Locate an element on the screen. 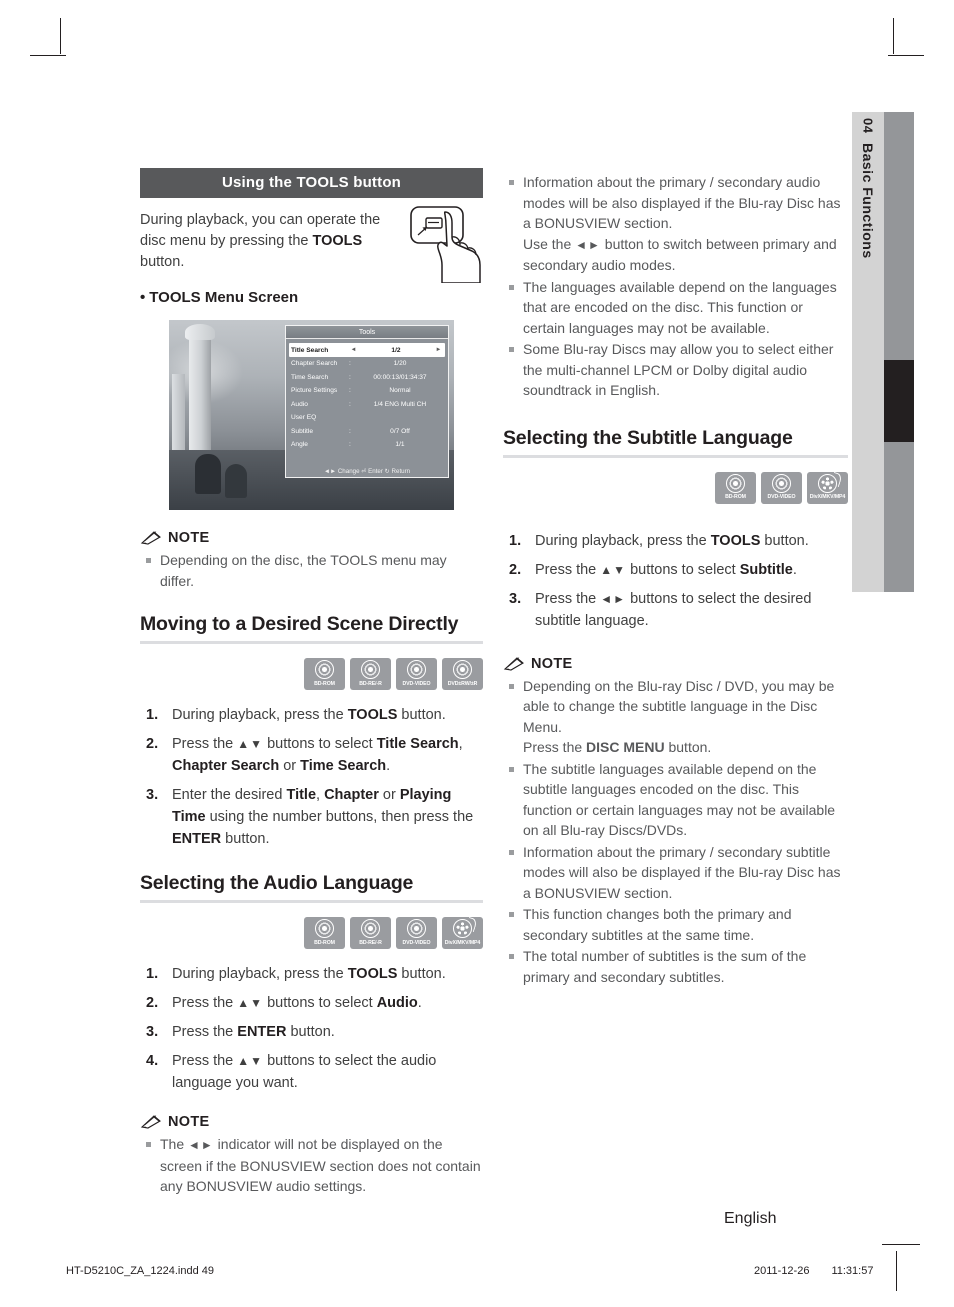 This screenshot has height=1307, width=954. intro-text-after: button. is located at coordinates (162, 262).